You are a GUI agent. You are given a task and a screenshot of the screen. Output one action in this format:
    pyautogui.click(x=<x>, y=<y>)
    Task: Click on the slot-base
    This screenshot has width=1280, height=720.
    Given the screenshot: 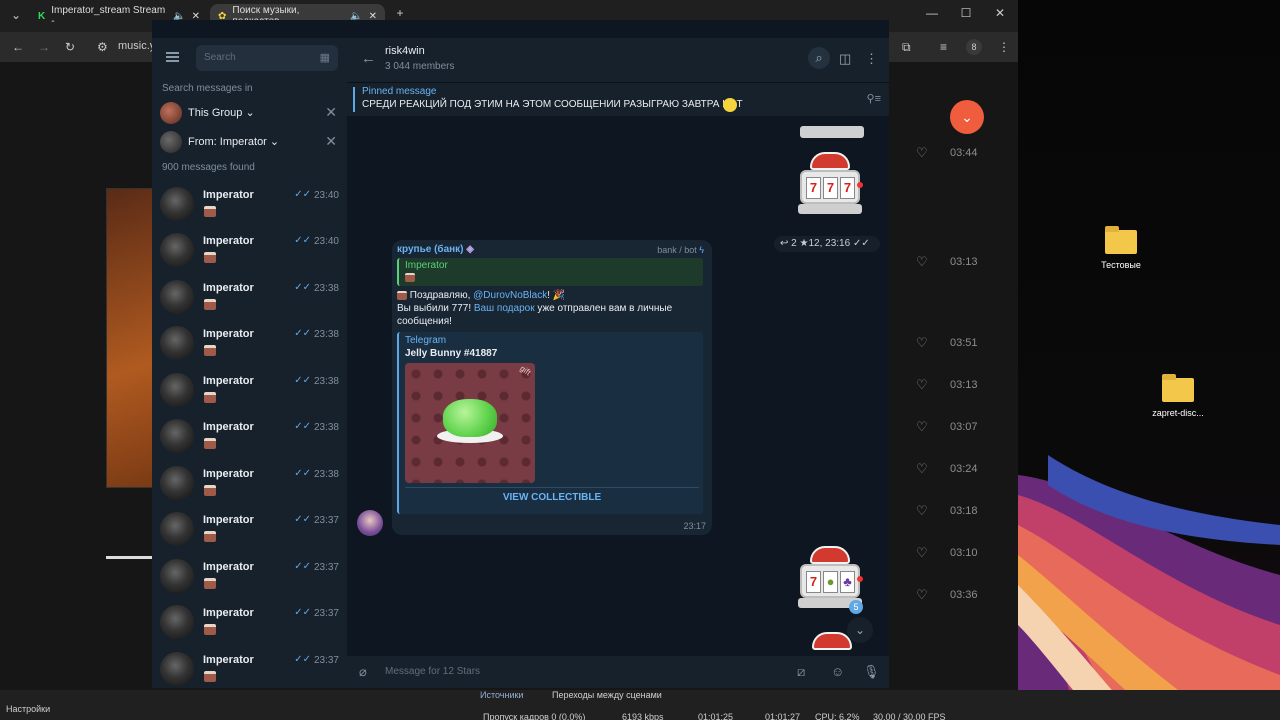 What is the action you would take?
    pyautogui.click(x=832, y=132)
    